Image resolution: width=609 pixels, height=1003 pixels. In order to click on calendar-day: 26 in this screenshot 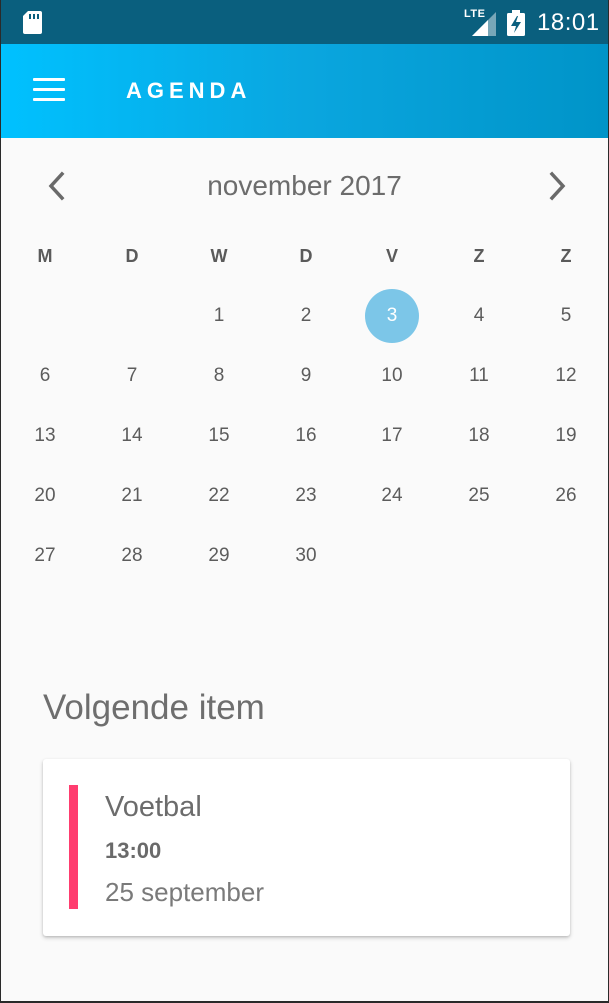, I will do `click(566, 496)`.